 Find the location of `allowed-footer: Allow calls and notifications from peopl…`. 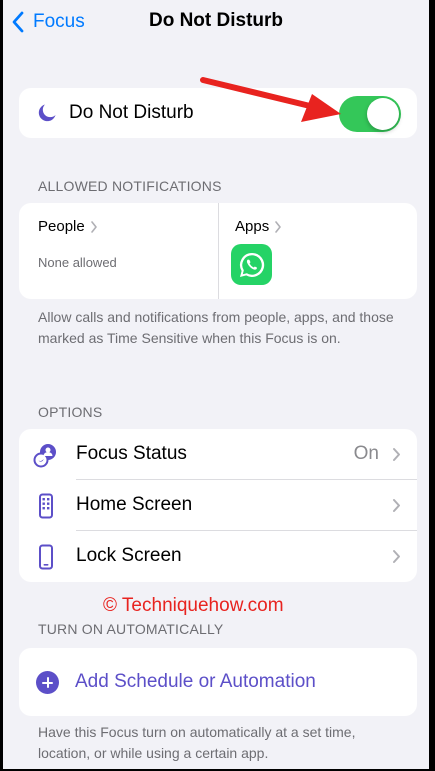

allowed-footer: Allow calls and notifications from peopl… is located at coordinates (216, 327).